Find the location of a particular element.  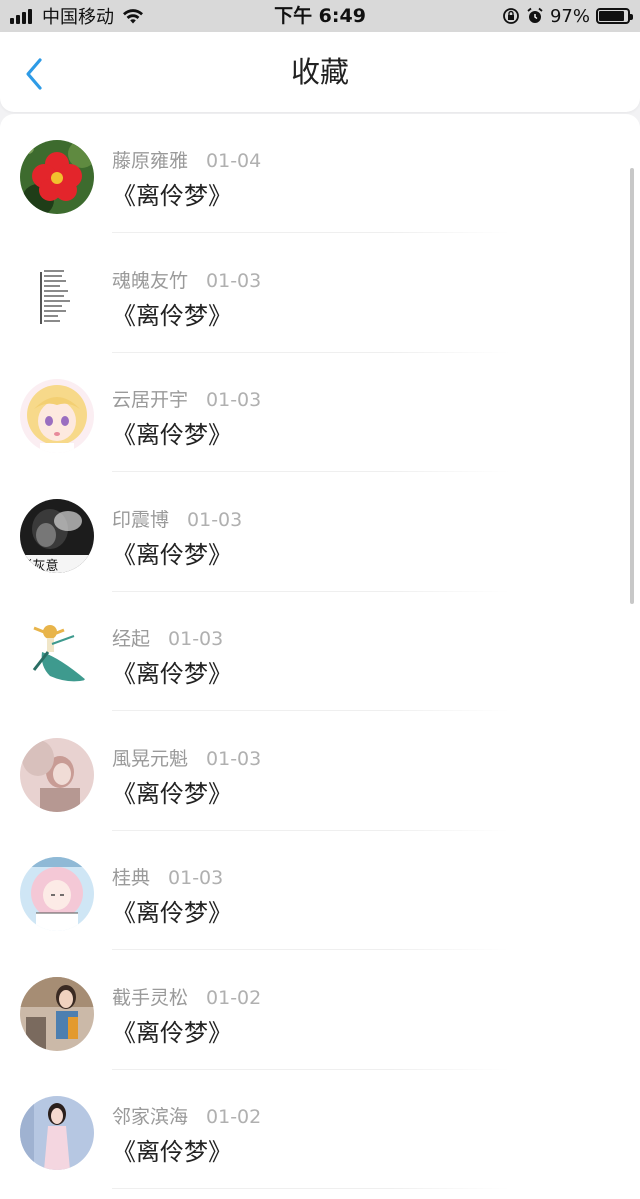

item-meta: 風晃元魁 01-03 is located at coordinates (186, 757).